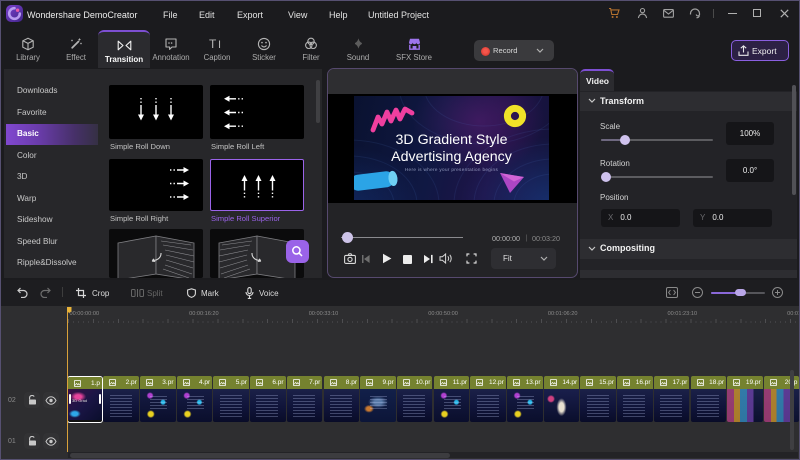 The image size is (800, 460). I want to click on svg-text: T, so click(213, 43).